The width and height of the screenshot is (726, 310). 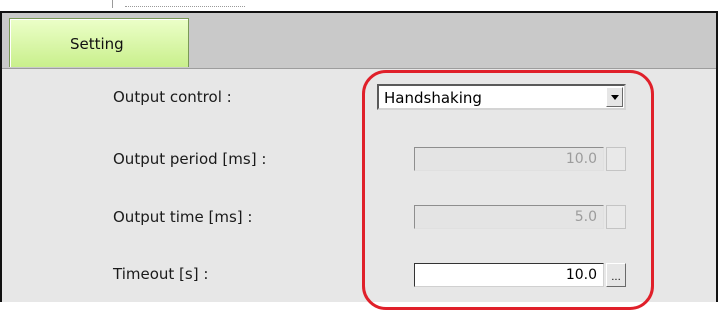 I want to click on output-control-select: Handshaking, so click(x=501, y=97).